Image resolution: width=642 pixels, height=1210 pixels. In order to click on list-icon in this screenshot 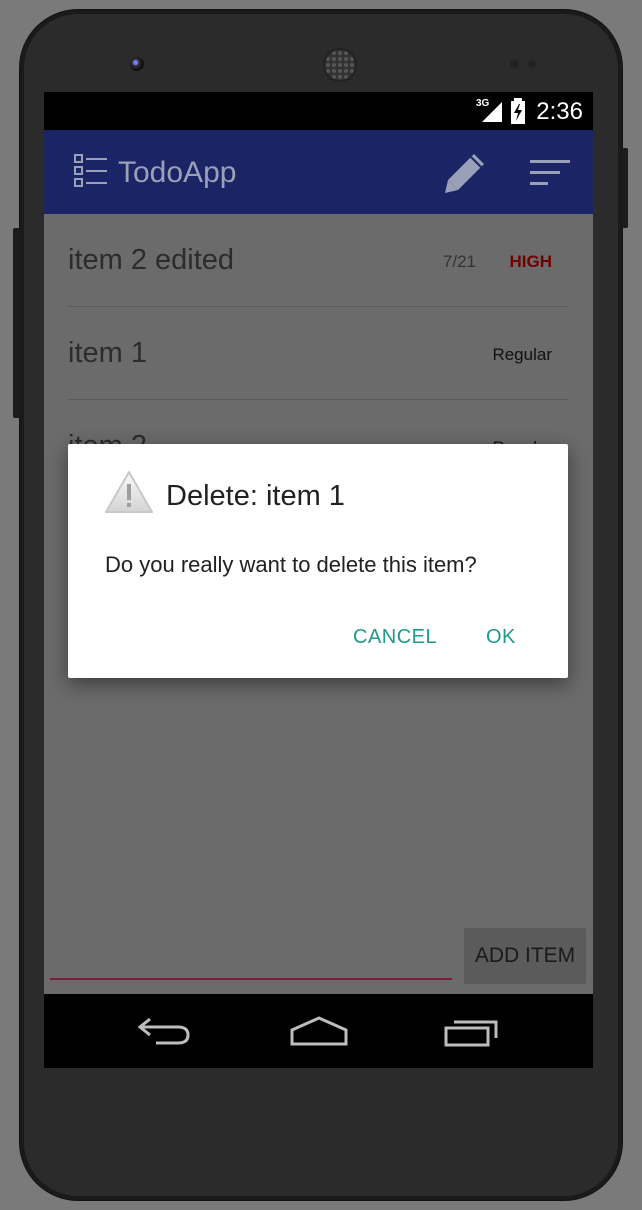, I will do `click(90, 170)`.